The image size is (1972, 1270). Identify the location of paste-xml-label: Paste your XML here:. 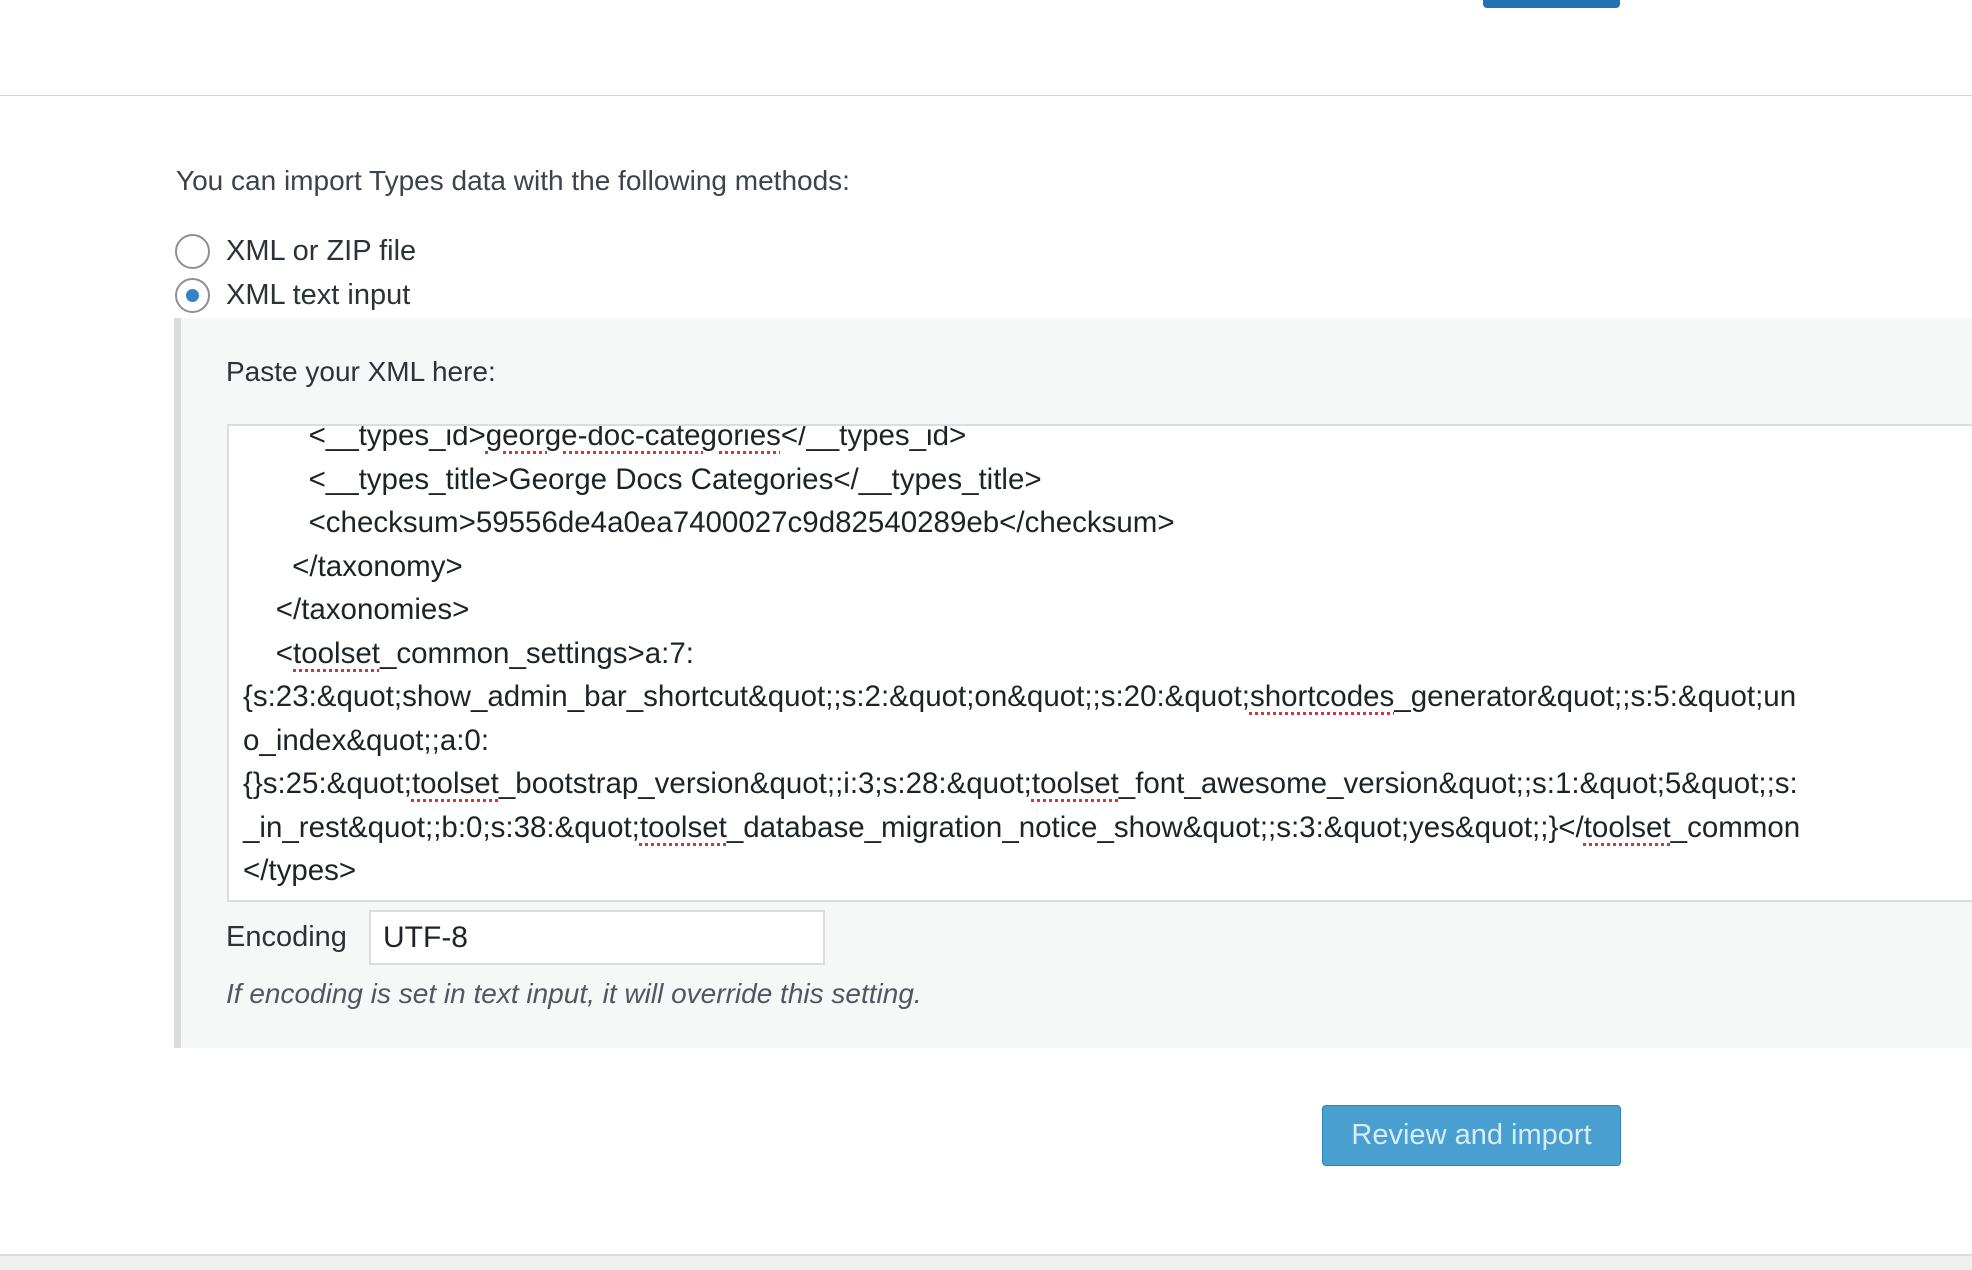
(361, 371).